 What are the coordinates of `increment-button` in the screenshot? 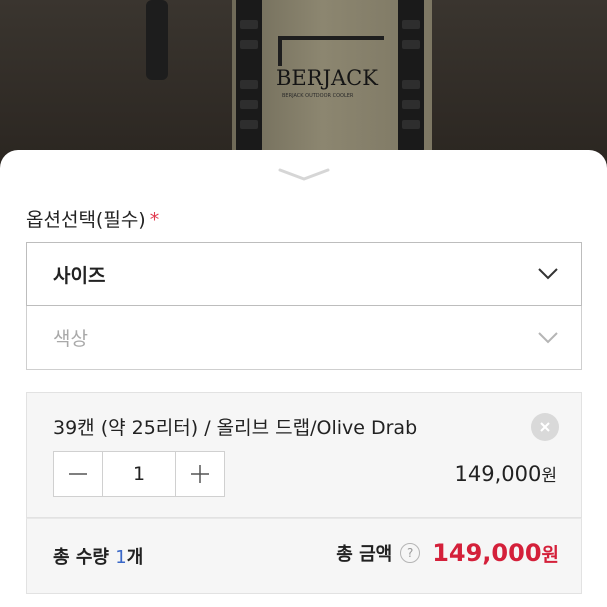 It's located at (200, 474).